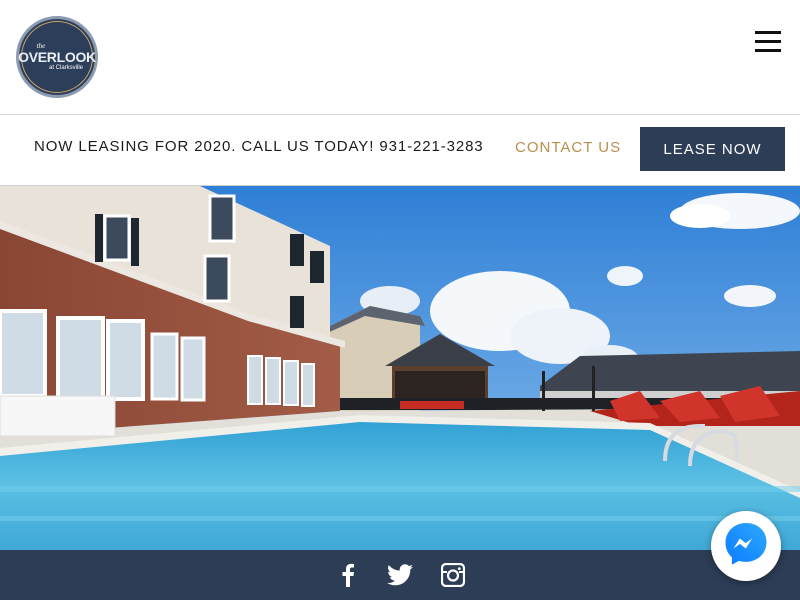 The width and height of the screenshot is (800, 600). I want to click on overlook-logo: the OVERLOOK at Clarksville, so click(57, 57).